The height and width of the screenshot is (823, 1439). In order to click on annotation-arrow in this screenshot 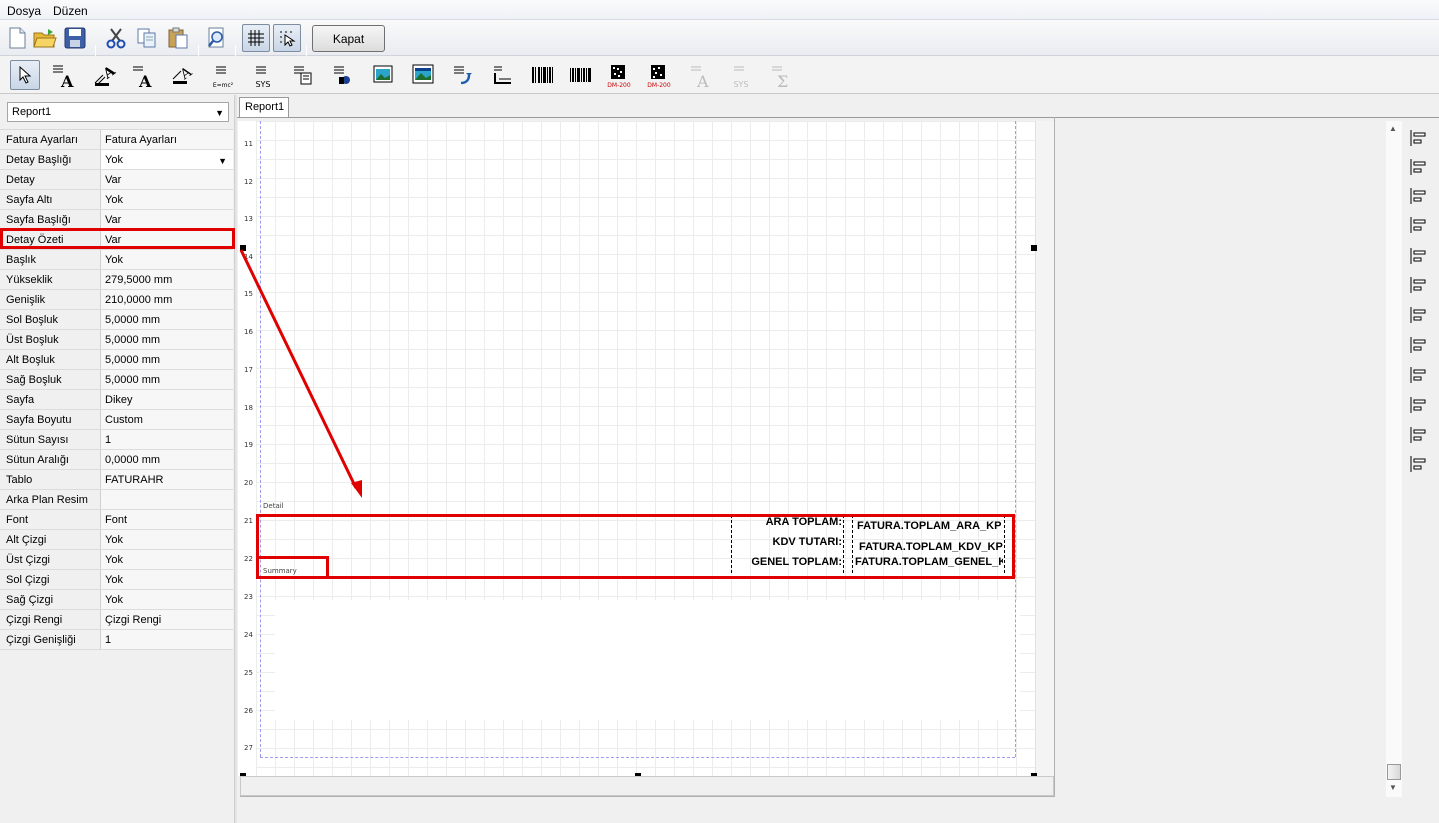, I will do `click(300, 373)`.